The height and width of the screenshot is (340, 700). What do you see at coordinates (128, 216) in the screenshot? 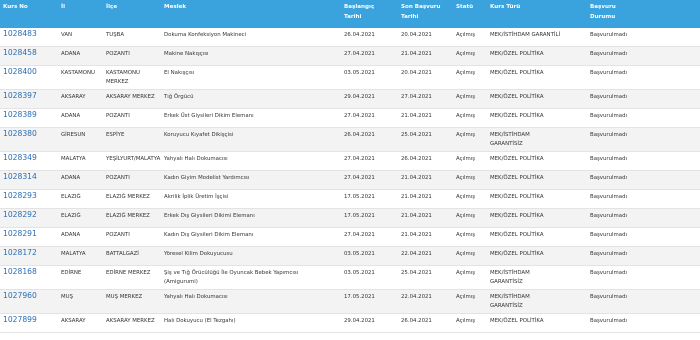
I see `ilce-cell-line: ELAZIĞ MERKEZ` at bounding box center [128, 216].